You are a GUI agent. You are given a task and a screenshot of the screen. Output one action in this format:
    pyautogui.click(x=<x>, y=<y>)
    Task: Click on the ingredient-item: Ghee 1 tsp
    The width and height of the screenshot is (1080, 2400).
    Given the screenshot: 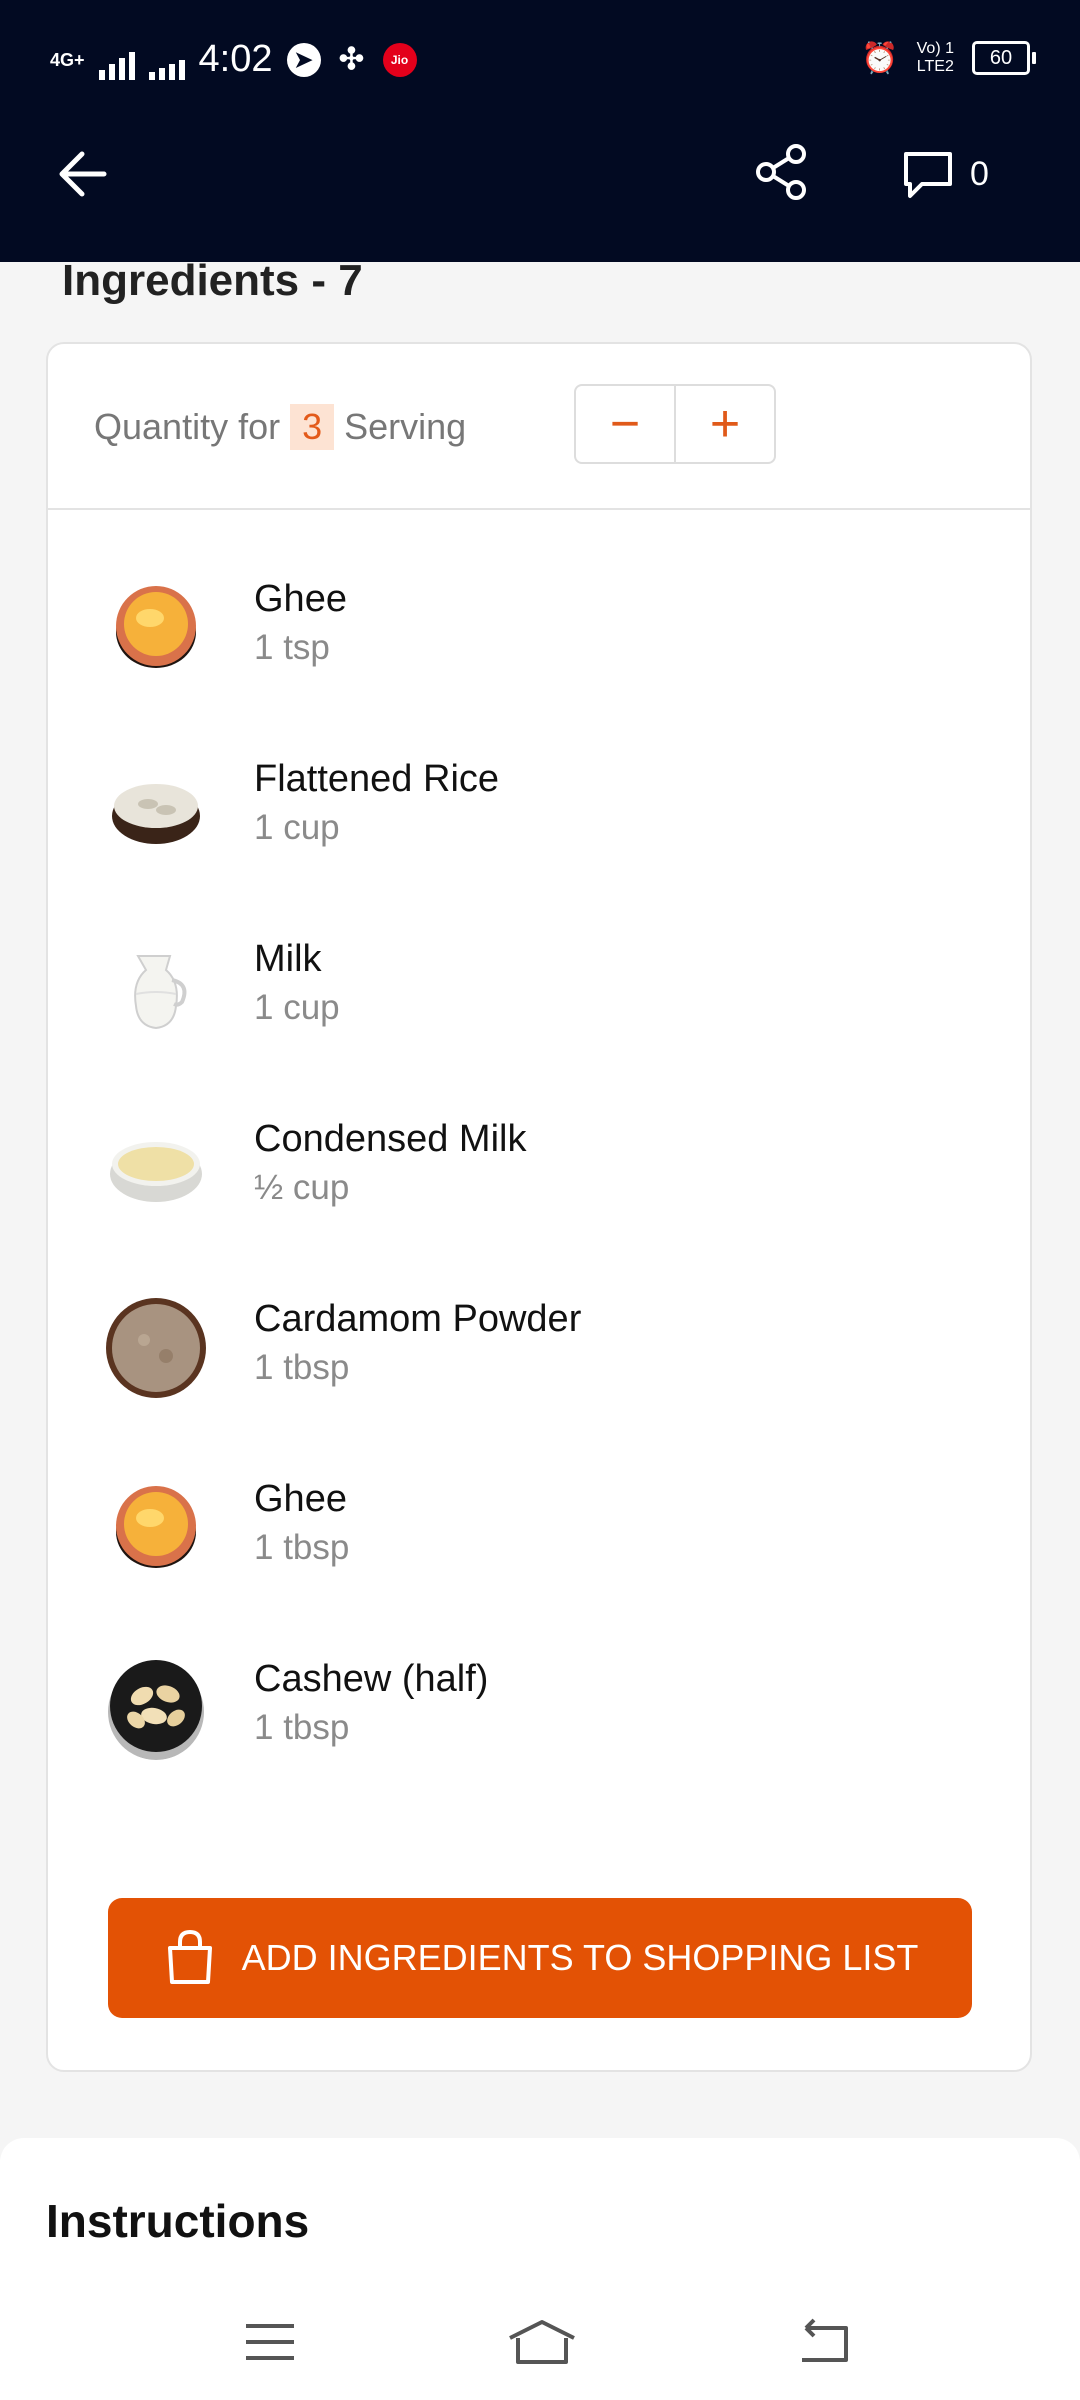 What is the action you would take?
    pyautogui.click(x=539, y=646)
    